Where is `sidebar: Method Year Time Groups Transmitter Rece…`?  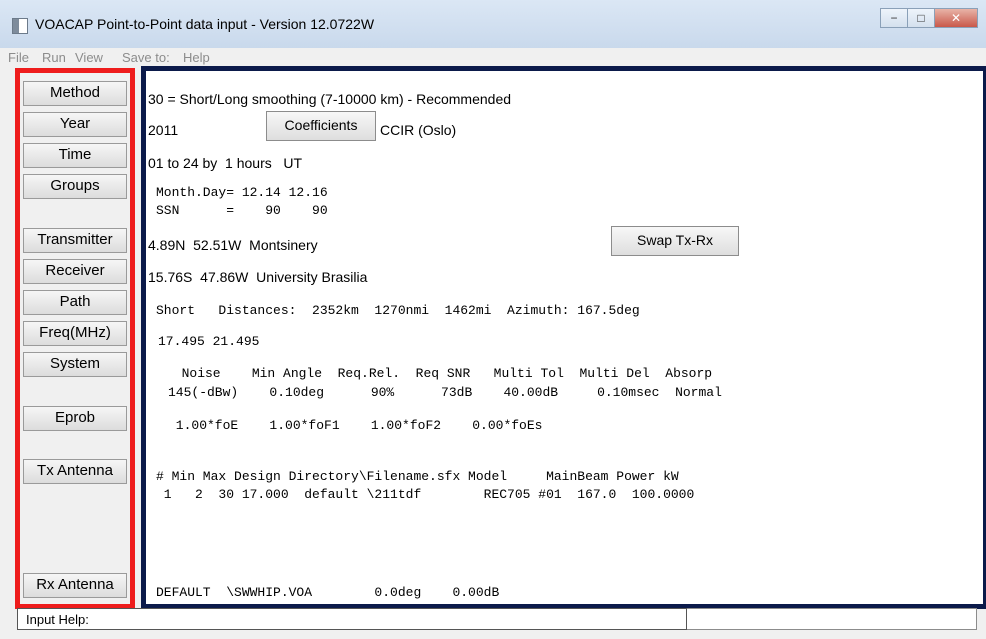 sidebar: Method Year Time Groups Transmitter Rece… is located at coordinates (75, 338).